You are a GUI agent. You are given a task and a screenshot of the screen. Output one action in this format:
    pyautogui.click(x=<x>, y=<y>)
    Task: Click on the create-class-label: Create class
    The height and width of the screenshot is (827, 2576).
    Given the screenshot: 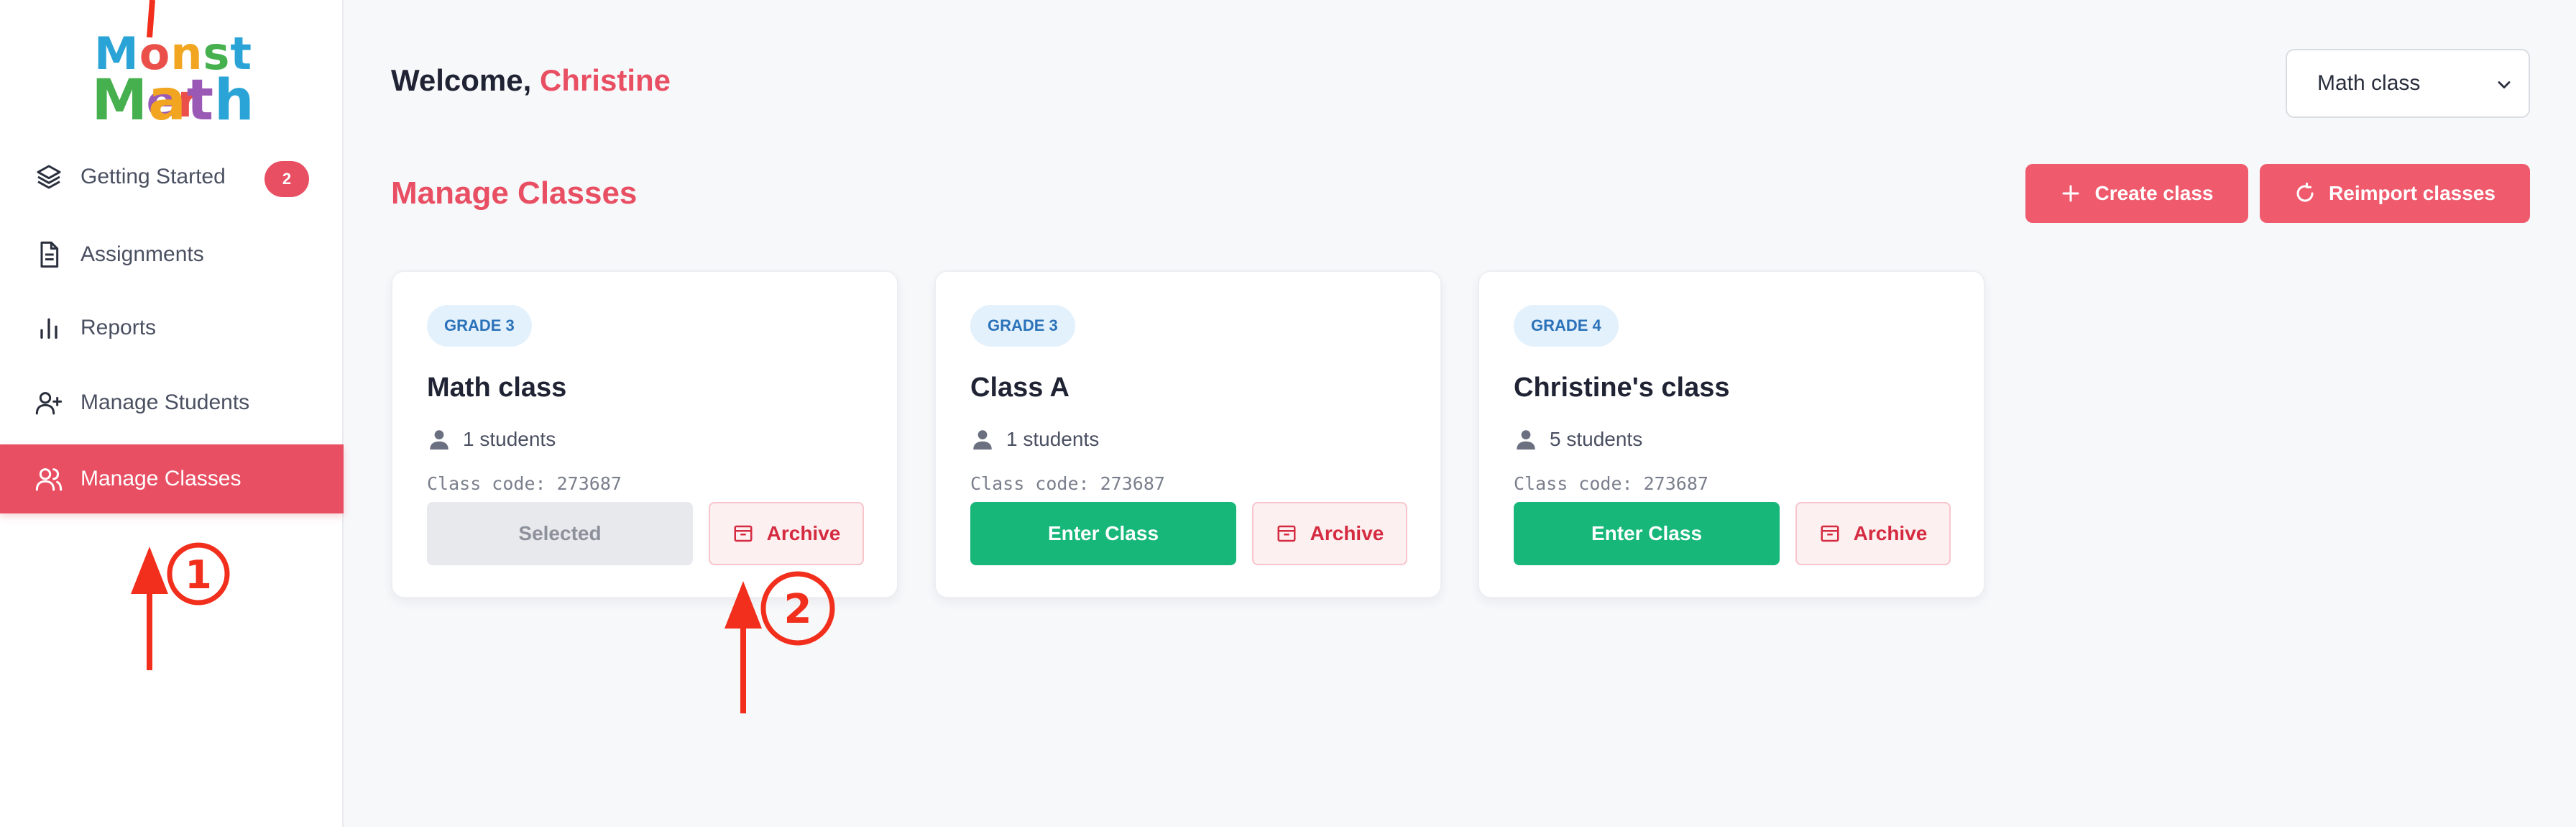 What is the action you would take?
    pyautogui.click(x=2154, y=193)
    